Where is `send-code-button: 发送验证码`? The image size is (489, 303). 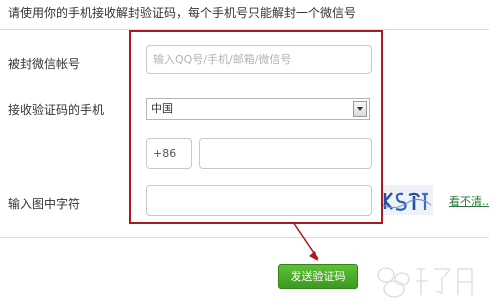
send-code-button: 发送验证码 is located at coordinates (318, 276).